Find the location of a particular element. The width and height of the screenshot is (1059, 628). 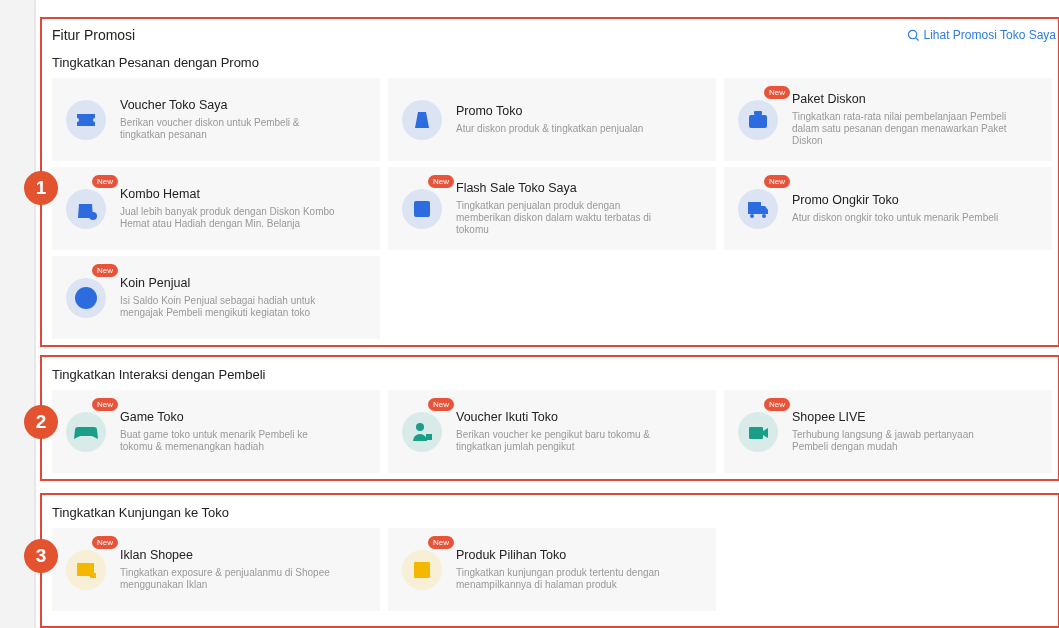

feature-name: Promo Ongkir Toko is located at coordinates (846, 200).